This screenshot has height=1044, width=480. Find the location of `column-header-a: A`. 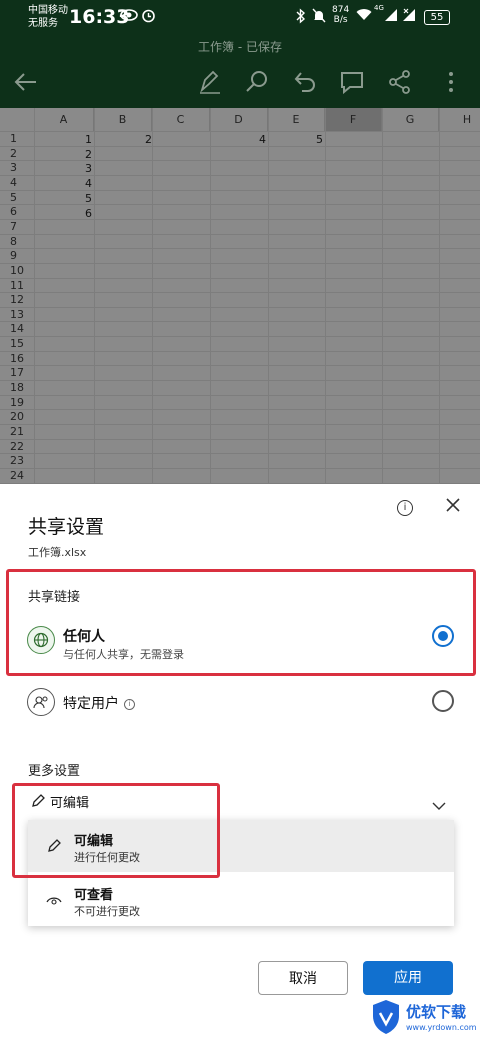

column-header-a: A is located at coordinates (64, 119).